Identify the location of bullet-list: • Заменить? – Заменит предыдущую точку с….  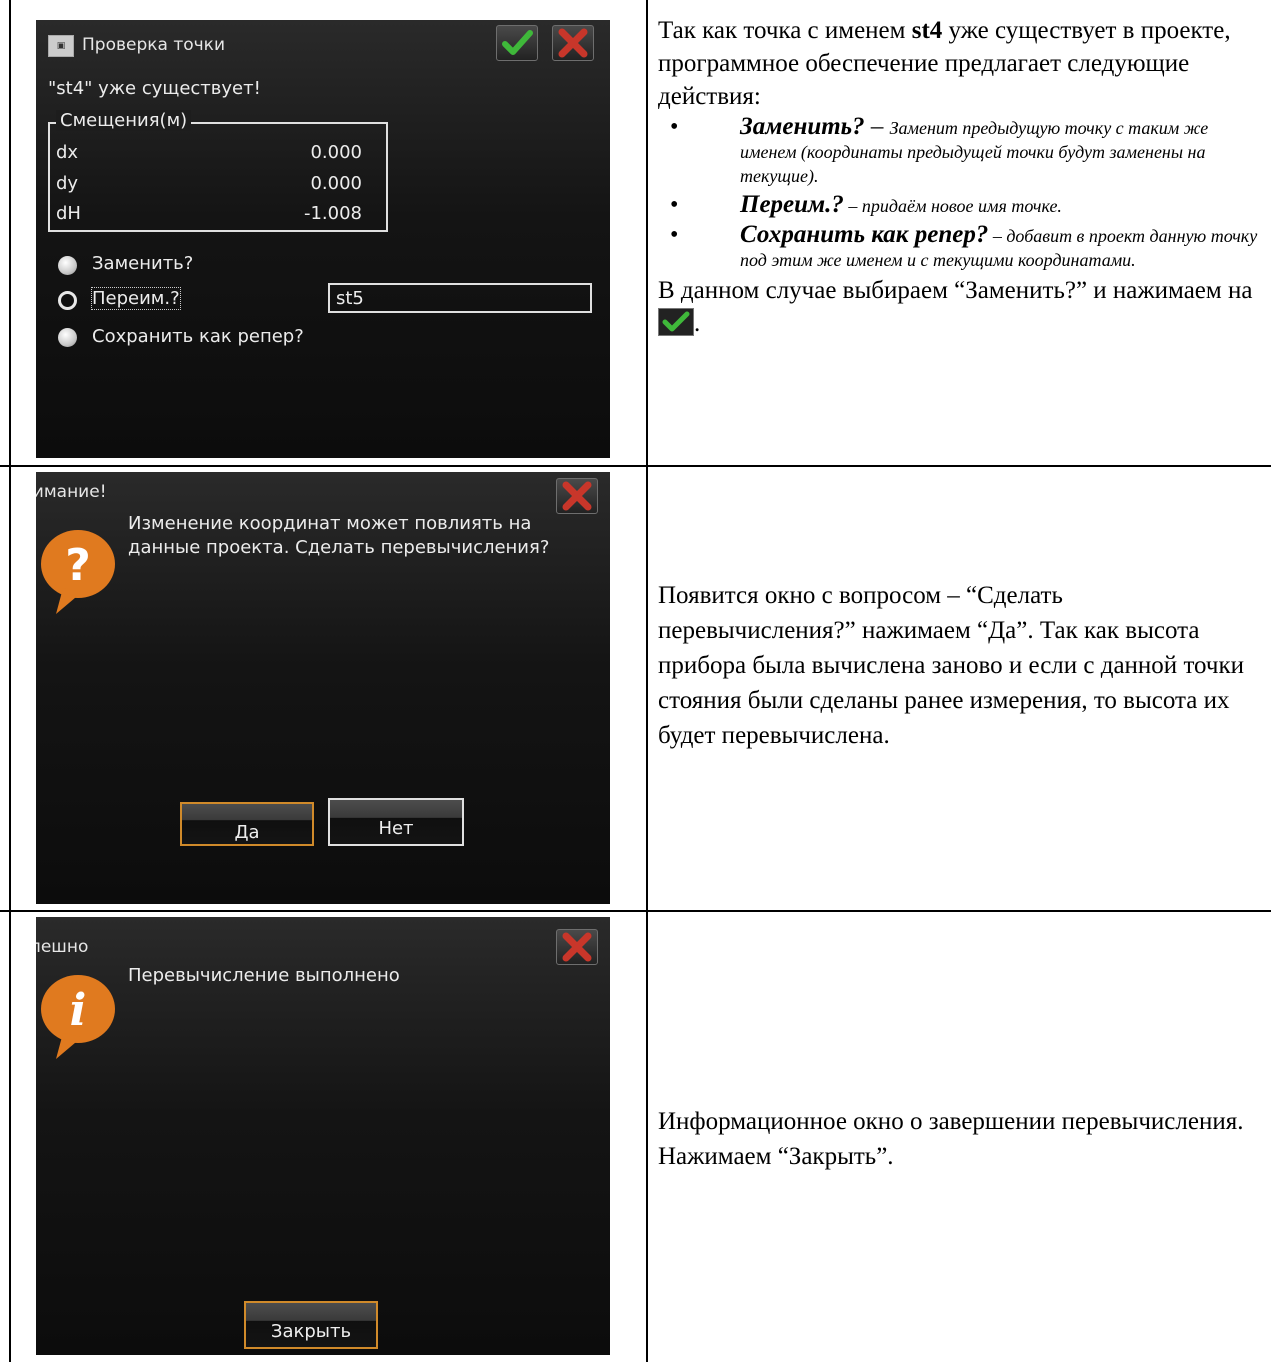
(958, 192).